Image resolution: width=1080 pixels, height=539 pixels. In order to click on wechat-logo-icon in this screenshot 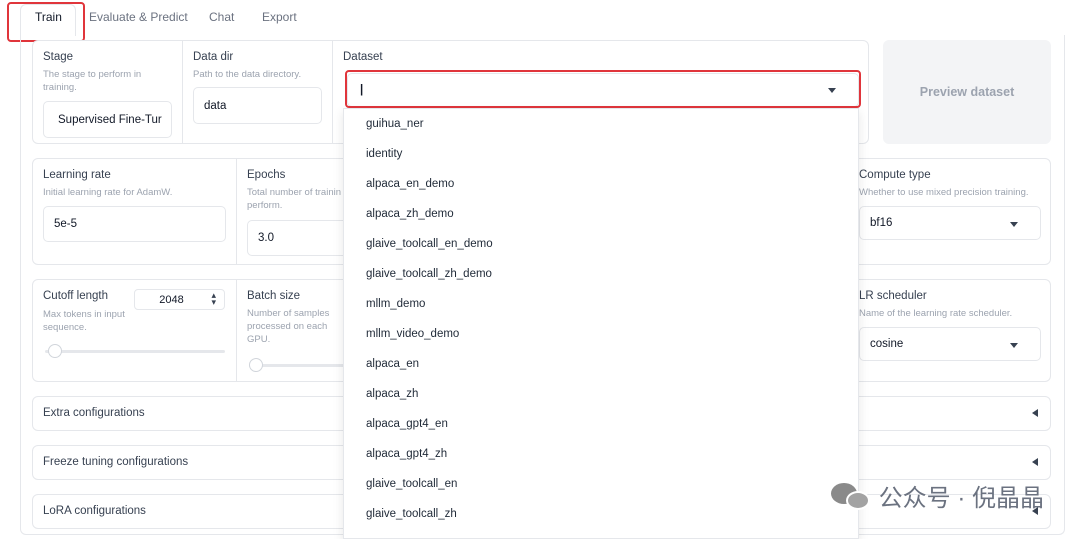, I will do `click(850, 496)`.